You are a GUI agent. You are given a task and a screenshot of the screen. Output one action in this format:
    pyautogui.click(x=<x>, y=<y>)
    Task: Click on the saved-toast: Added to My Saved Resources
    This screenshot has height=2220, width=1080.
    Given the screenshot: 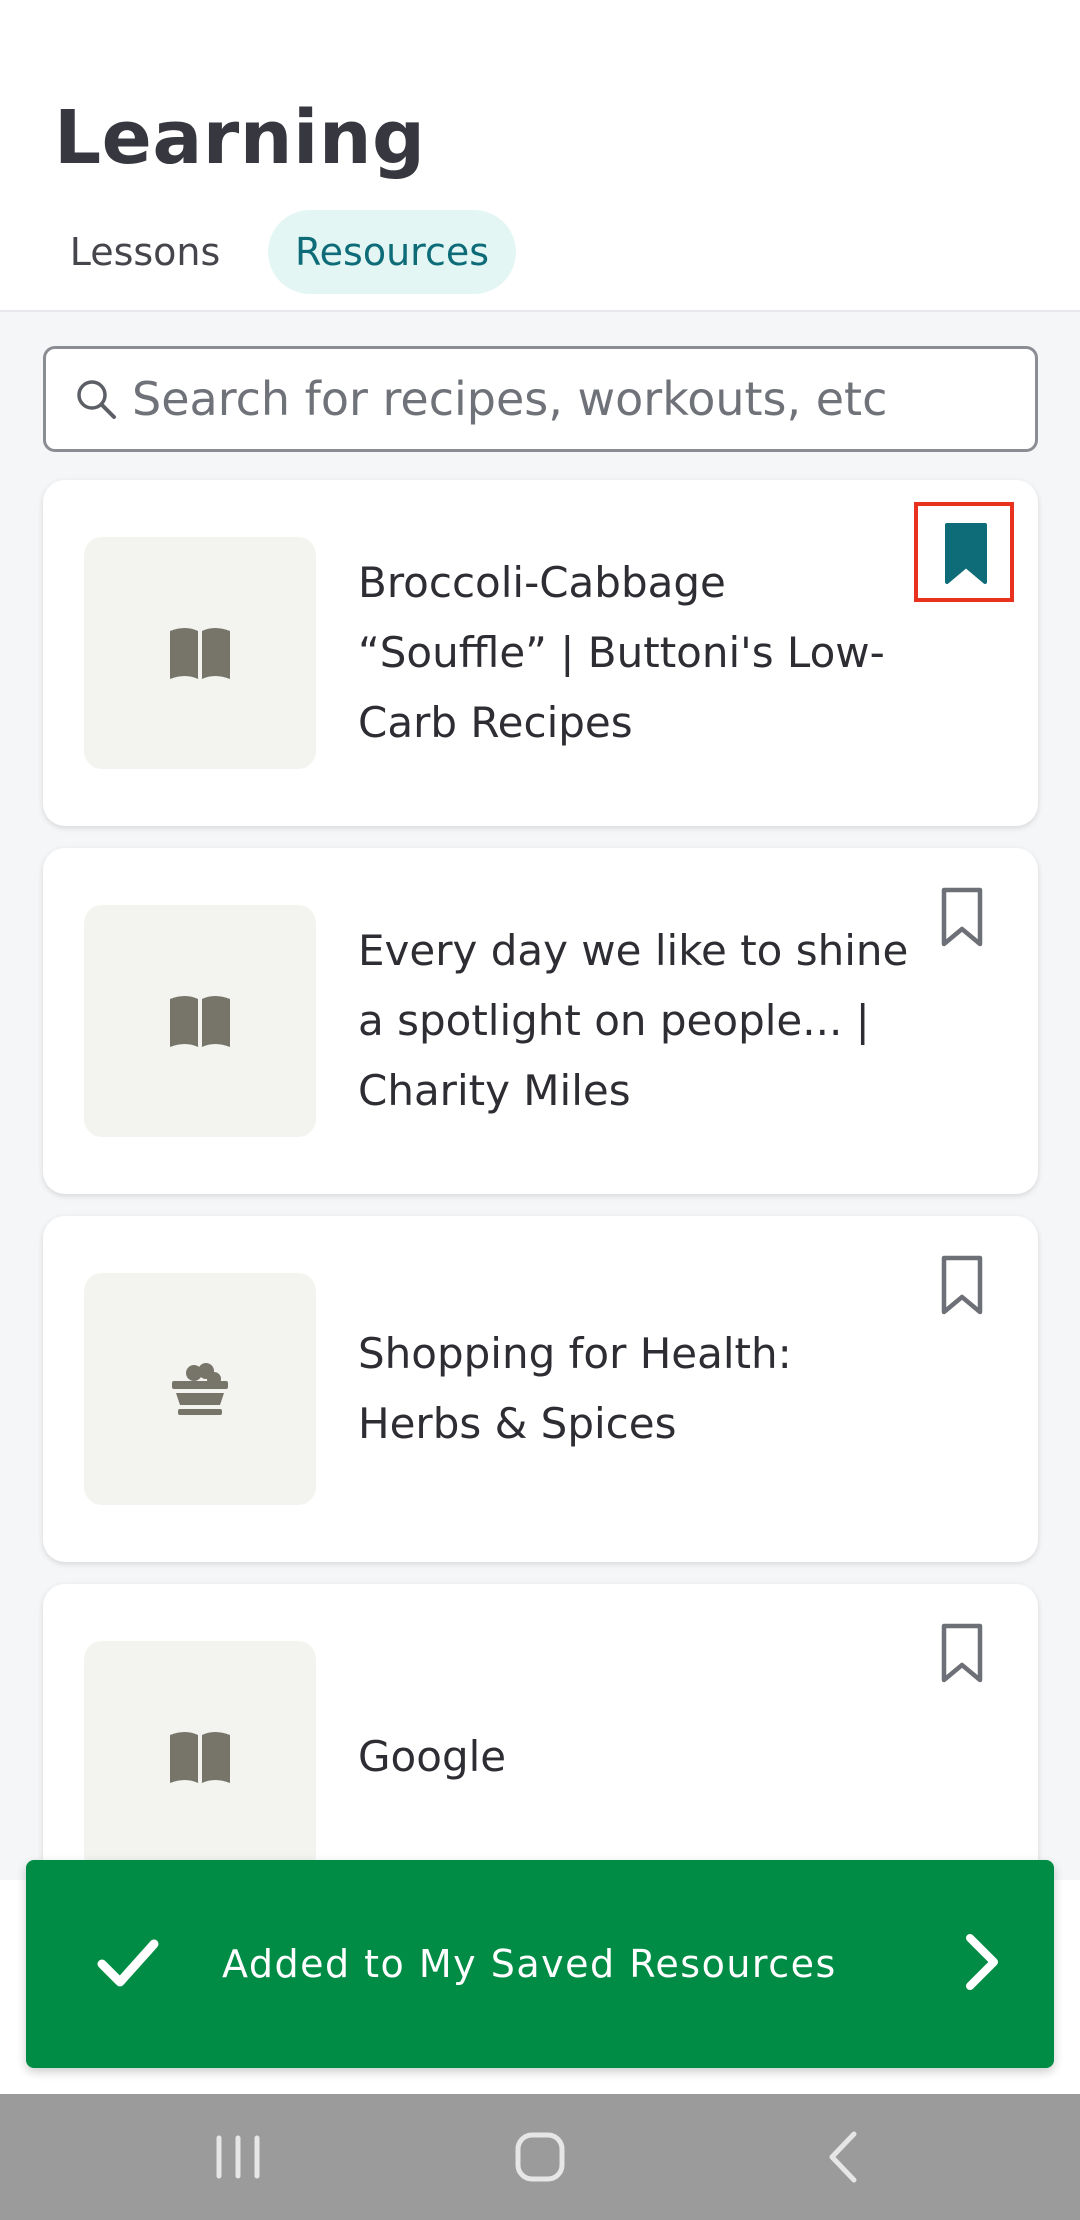 What is the action you would take?
    pyautogui.click(x=540, y=1964)
    